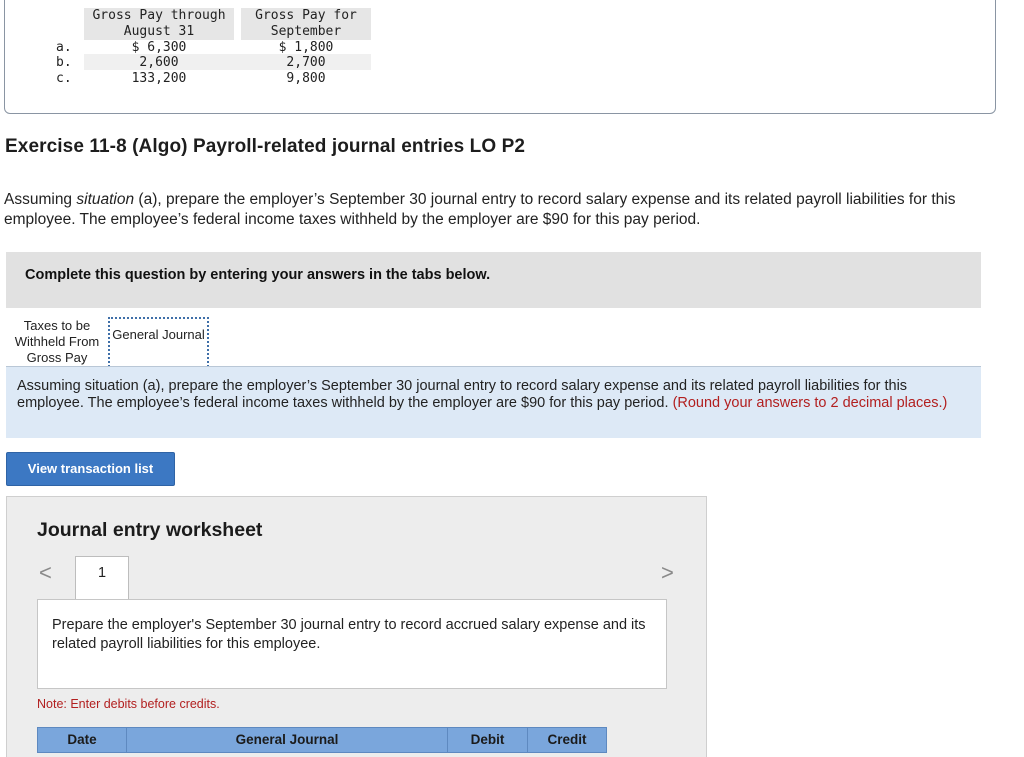 Image resolution: width=1024 pixels, height=757 pixels. Describe the element at coordinates (45, 573) in the screenshot. I see `chevron-left-icon: <` at that location.